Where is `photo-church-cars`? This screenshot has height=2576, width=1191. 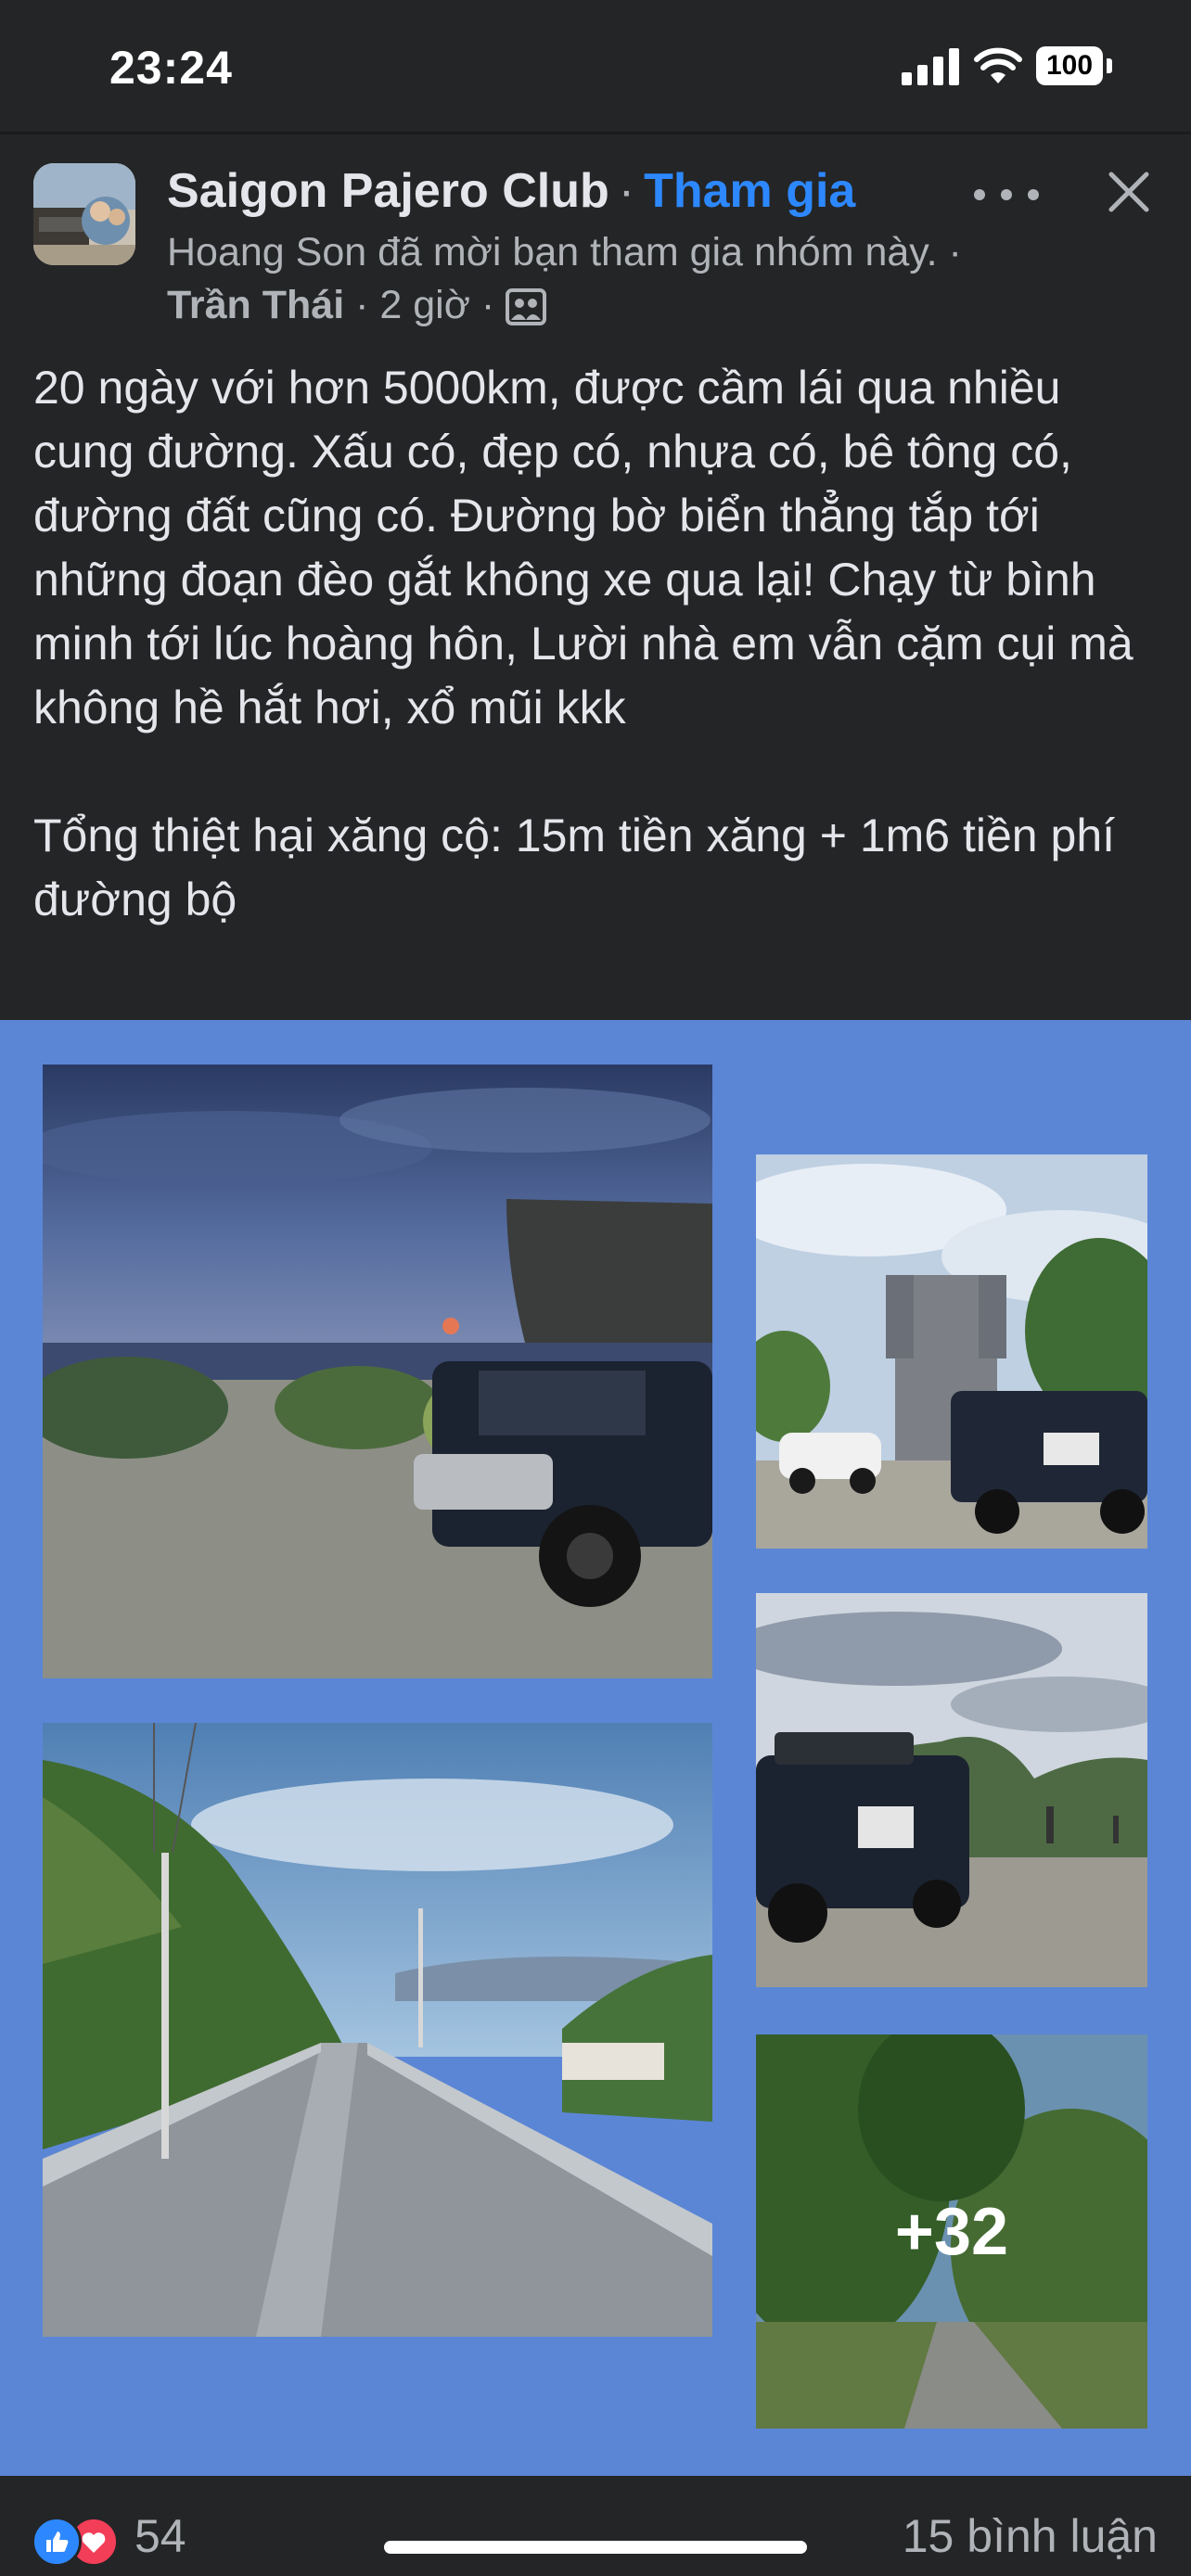
photo-church-cars is located at coordinates (951, 1351).